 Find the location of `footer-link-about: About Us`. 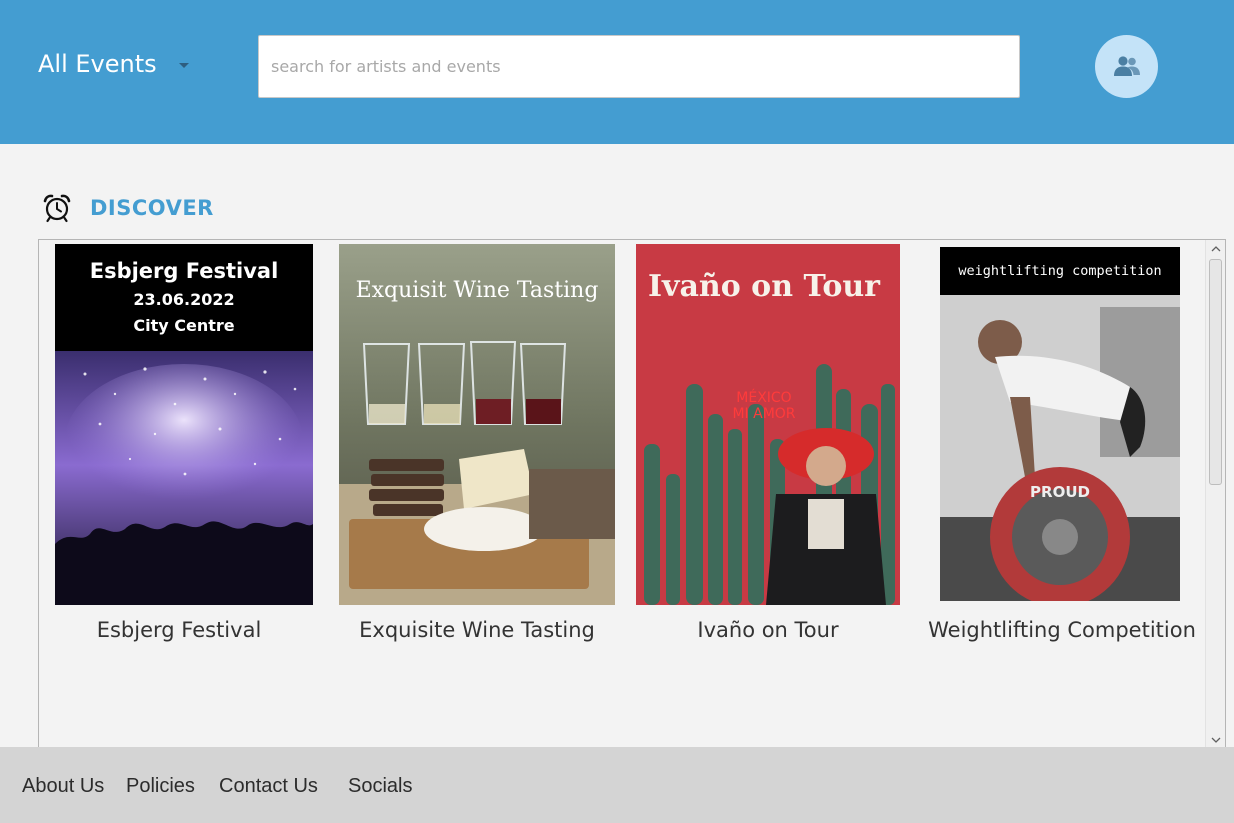

footer-link-about: About Us is located at coordinates (63, 786).